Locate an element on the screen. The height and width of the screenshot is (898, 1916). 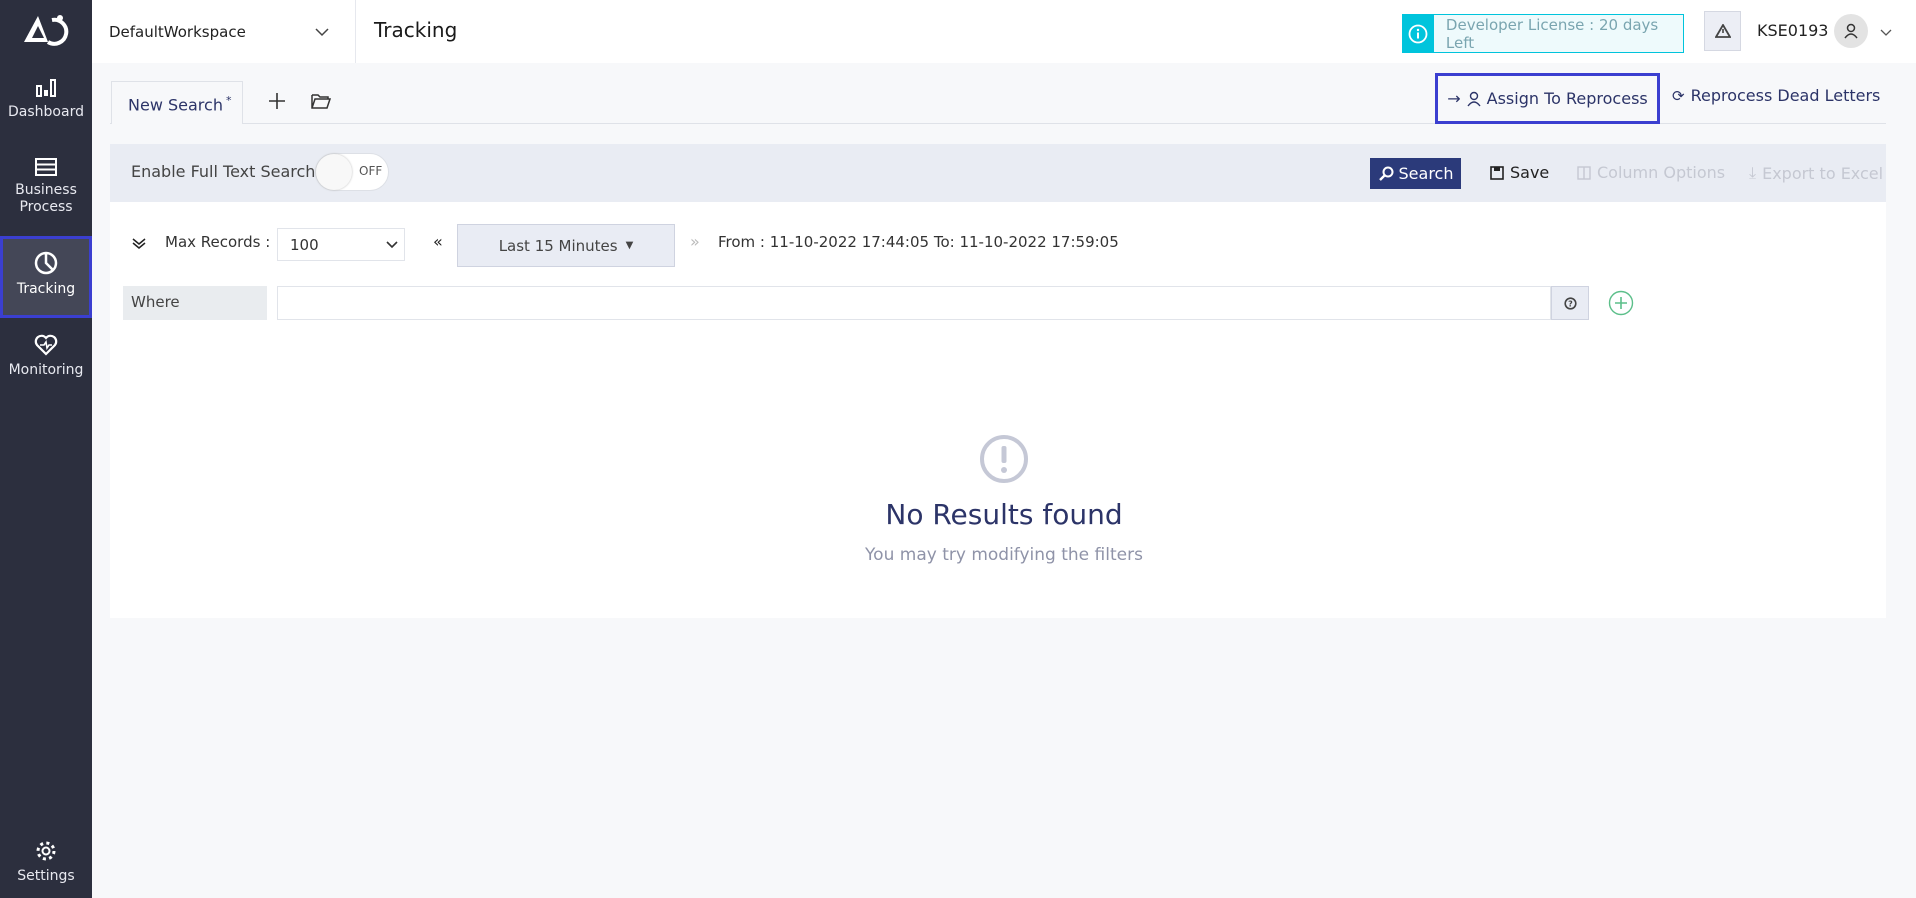
reprocess-label: Reprocess Dead Letters is located at coordinates (1785, 95).